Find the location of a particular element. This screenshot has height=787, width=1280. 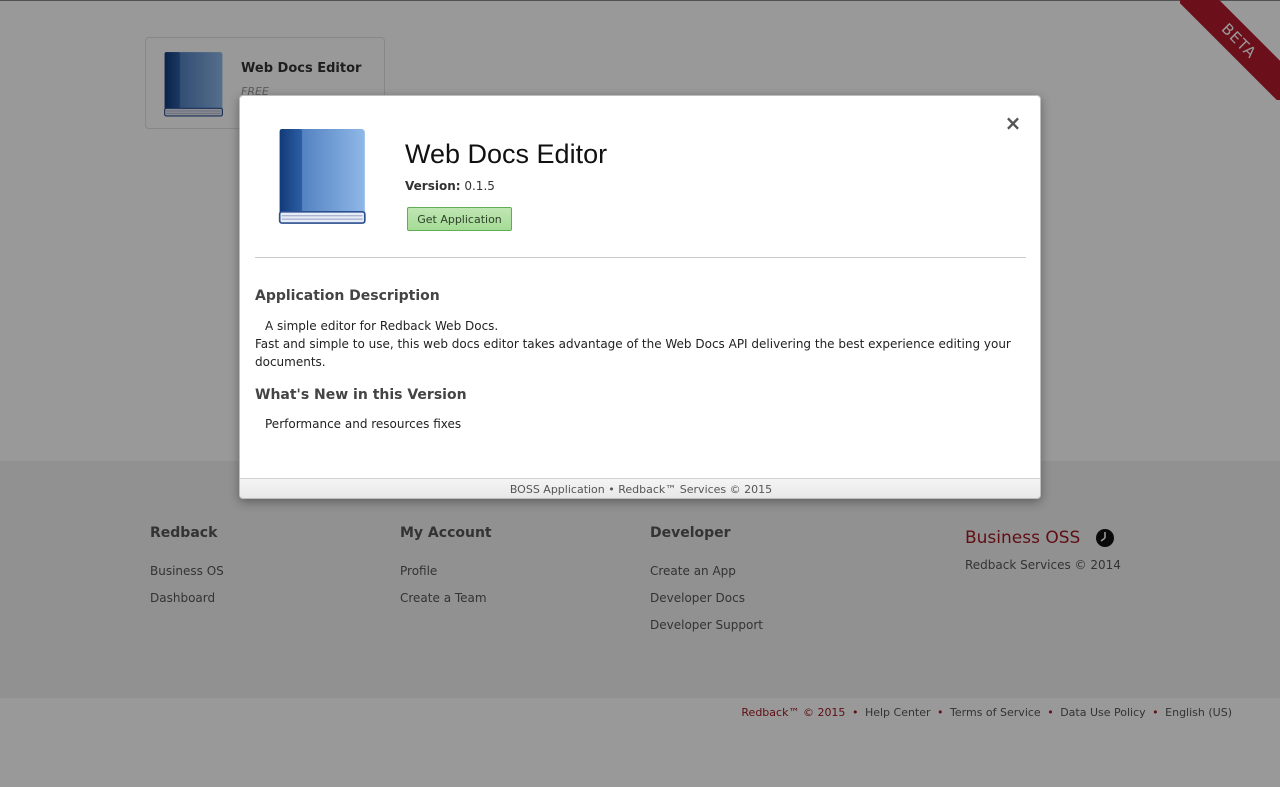

book-icon is located at coordinates (320, 176).